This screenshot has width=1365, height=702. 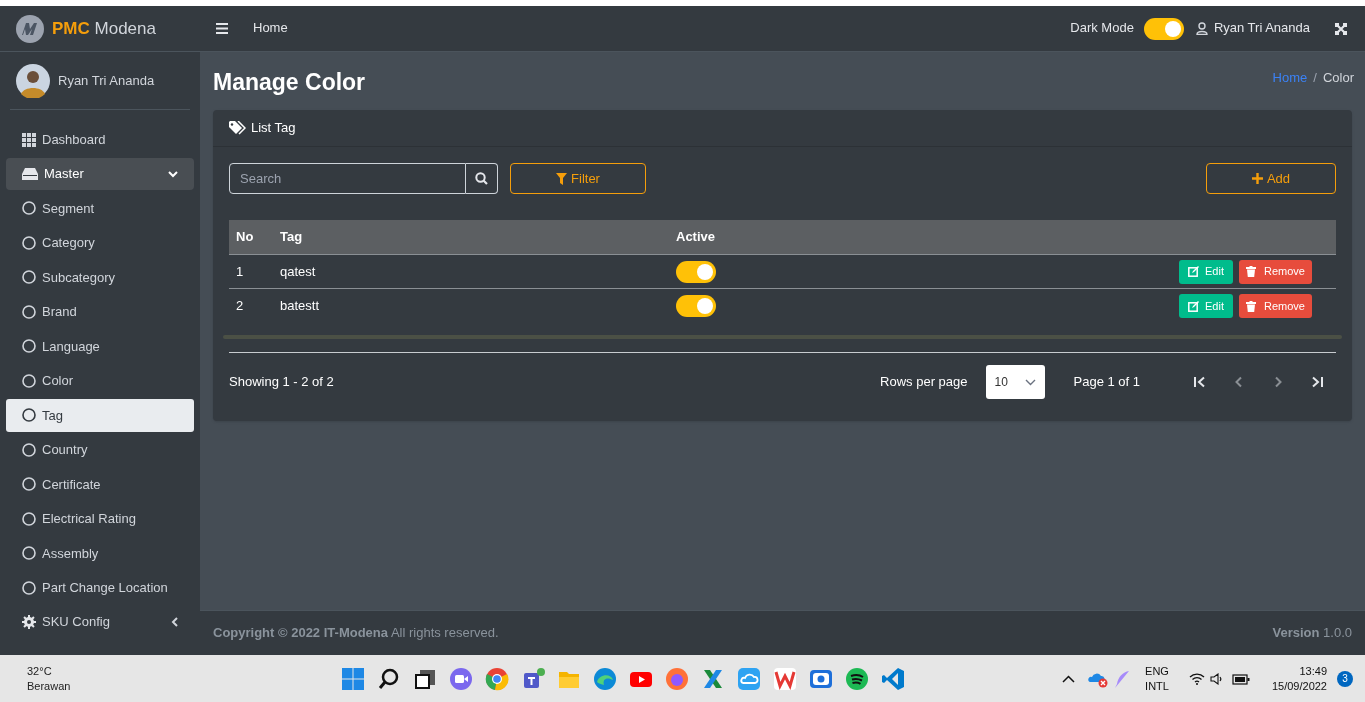 I want to click on search-button, so click(x=482, y=178).